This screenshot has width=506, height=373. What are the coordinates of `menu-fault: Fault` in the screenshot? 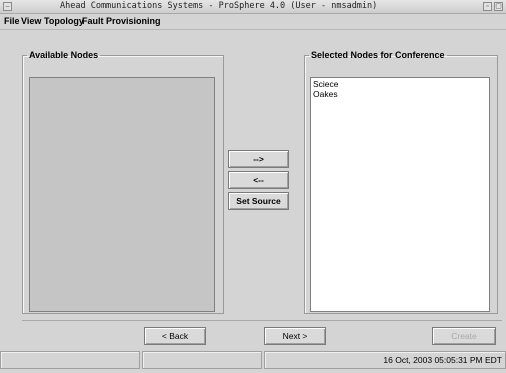 It's located at (93, 21).